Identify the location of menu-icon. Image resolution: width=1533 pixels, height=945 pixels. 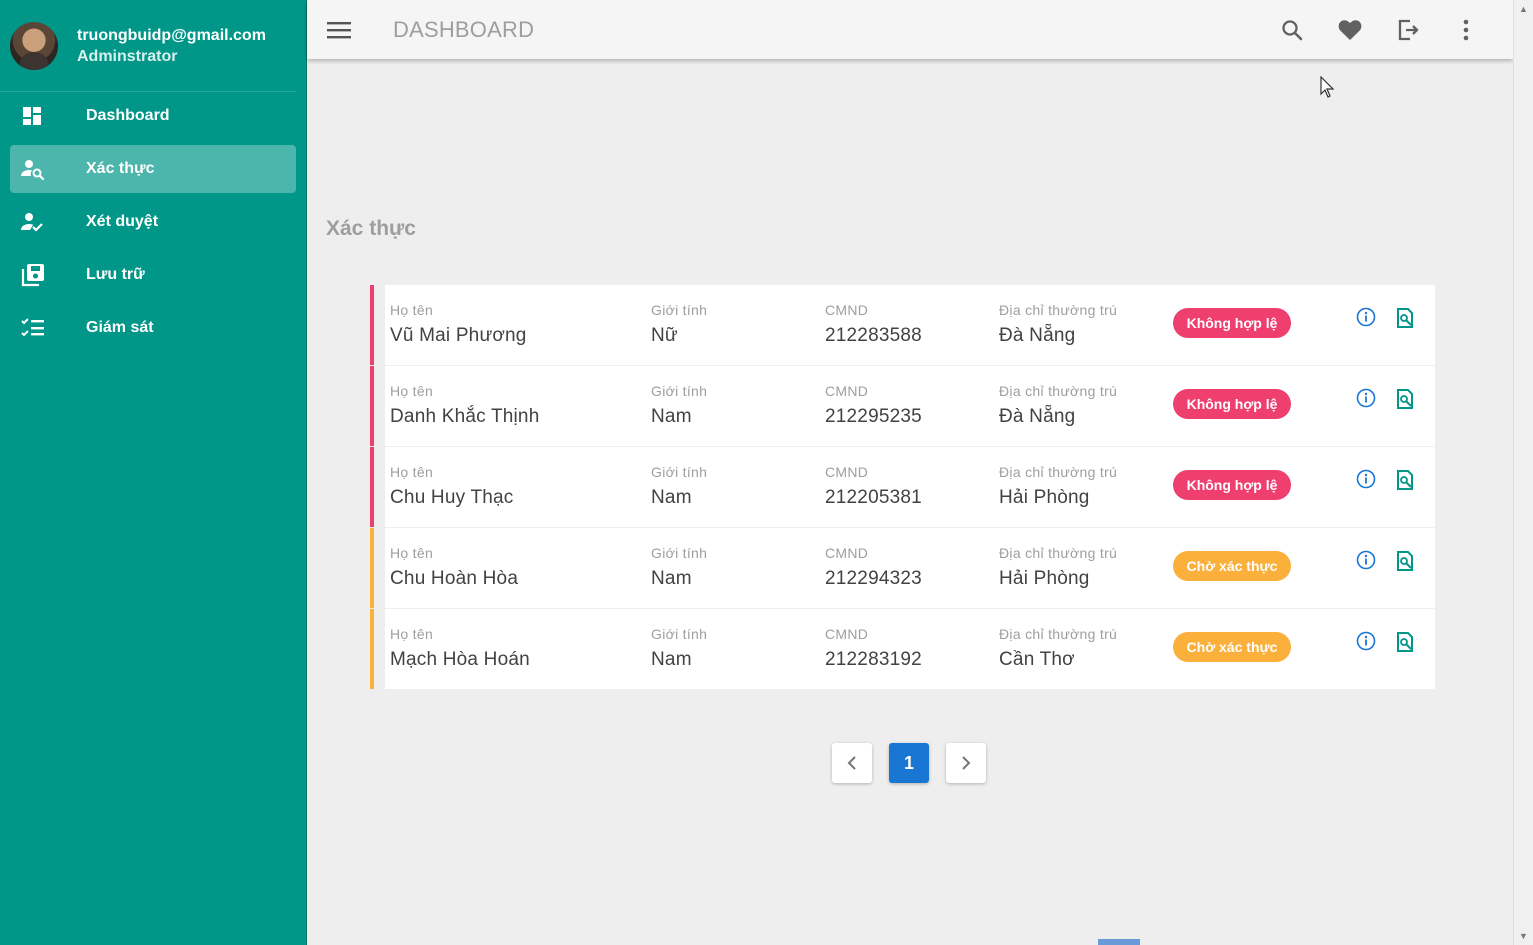
(344, 30).